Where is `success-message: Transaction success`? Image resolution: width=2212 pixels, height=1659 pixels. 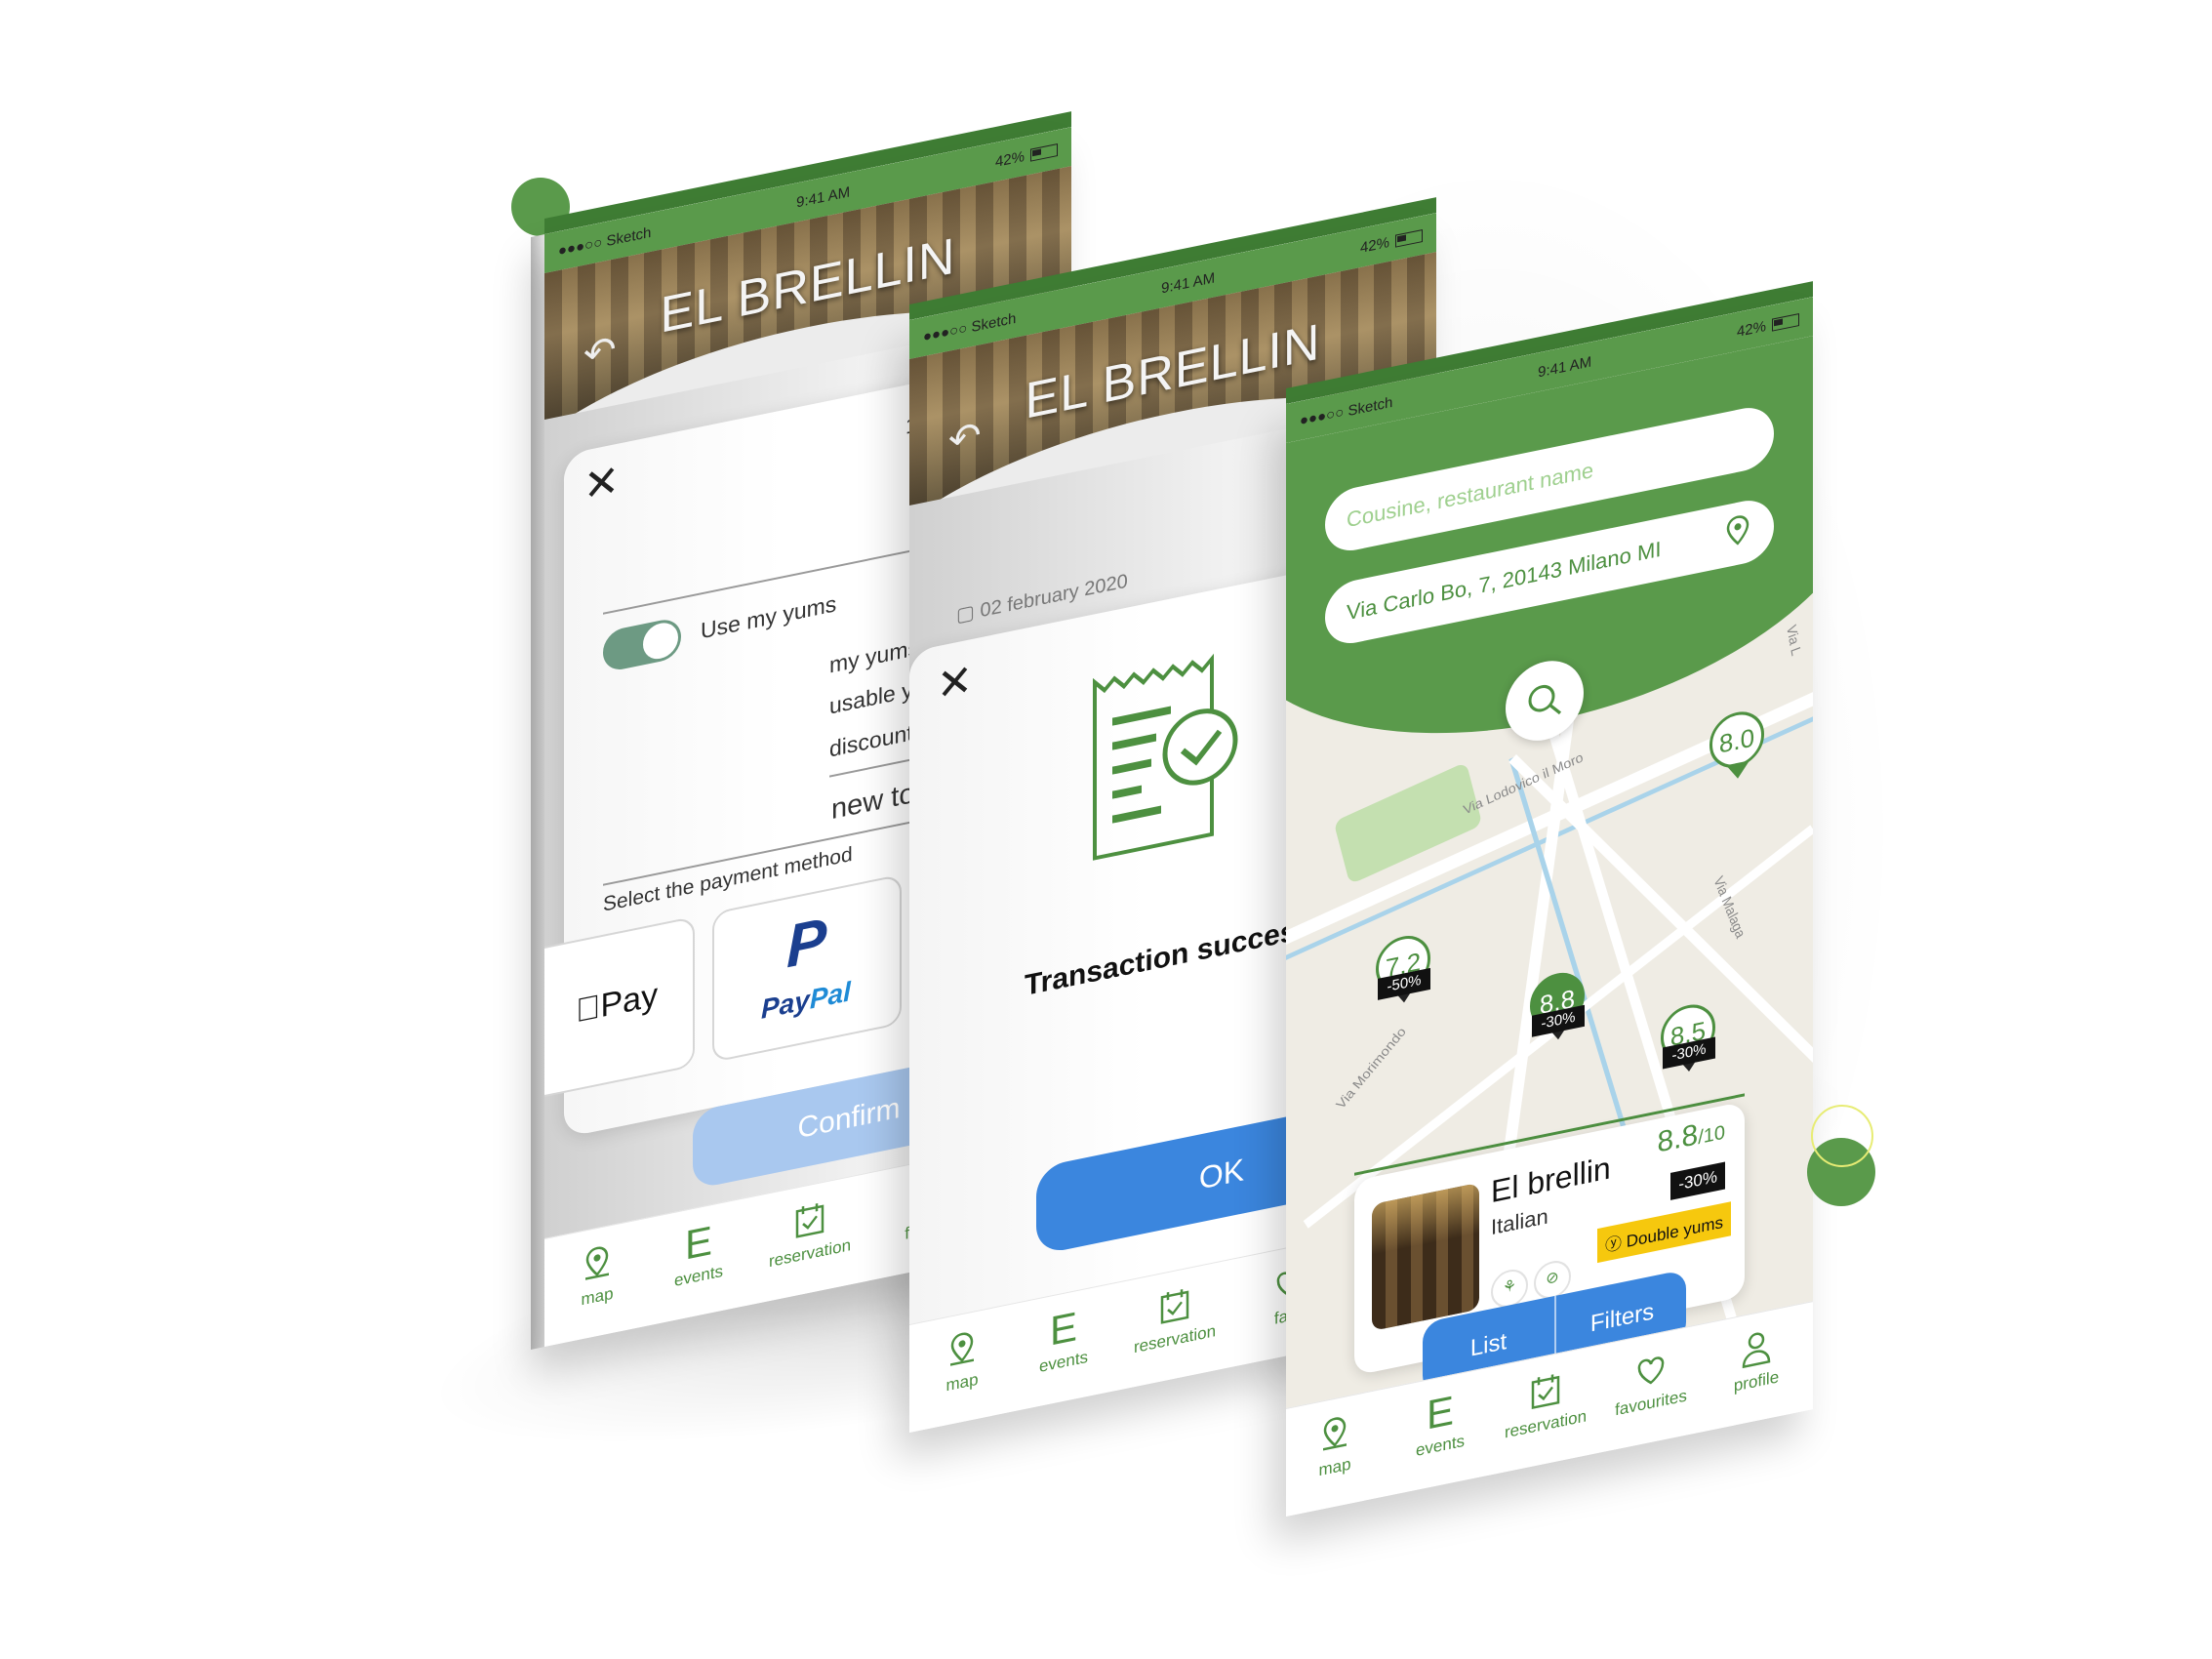 success-message: Transaction success is located at coordinates (1169, 956).